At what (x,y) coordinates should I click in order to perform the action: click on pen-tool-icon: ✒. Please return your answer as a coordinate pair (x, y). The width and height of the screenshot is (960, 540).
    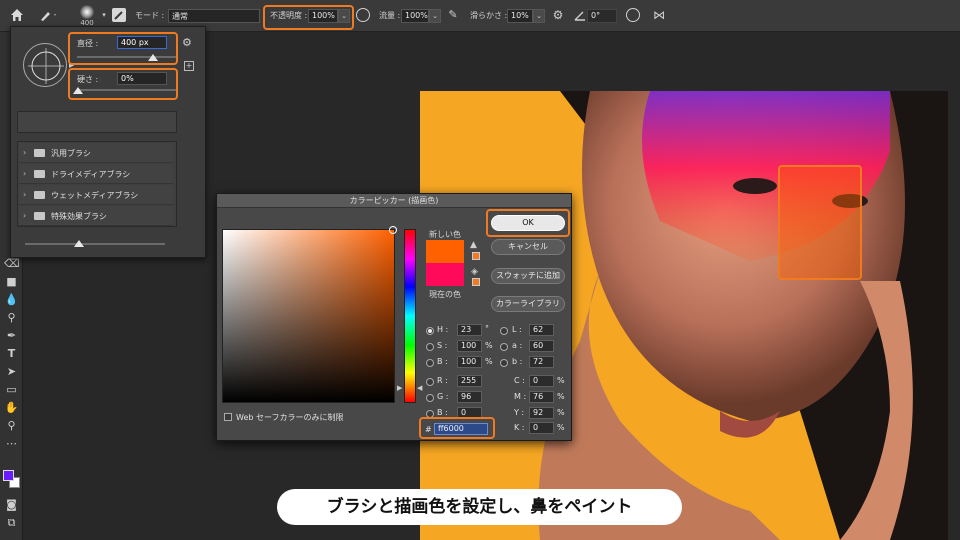
    Looking at the image, I should click on (11, 335).